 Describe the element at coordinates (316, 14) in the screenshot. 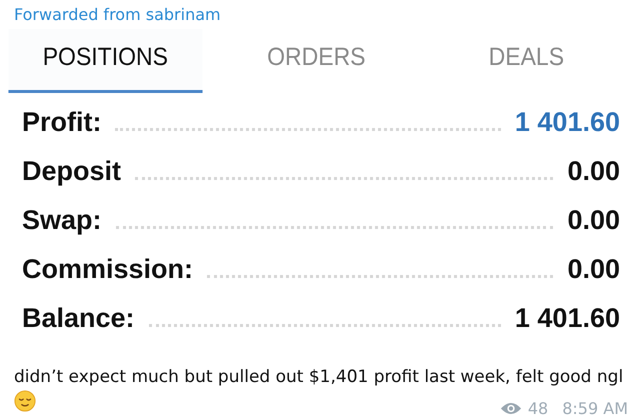

I see `forwarded-from-label: Forwarded from sabrinam` at that location.